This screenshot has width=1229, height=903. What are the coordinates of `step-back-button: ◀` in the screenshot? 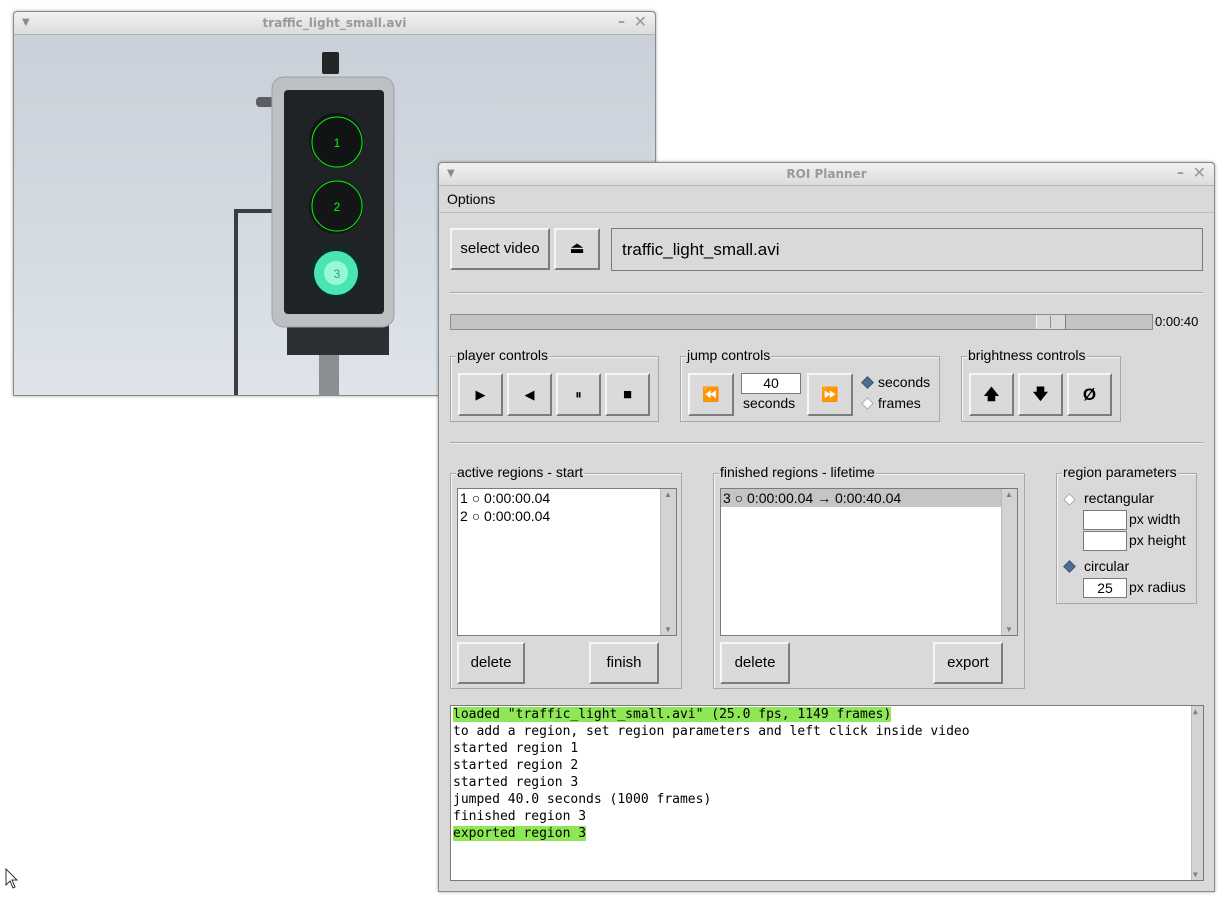 It's located at (529, 394).